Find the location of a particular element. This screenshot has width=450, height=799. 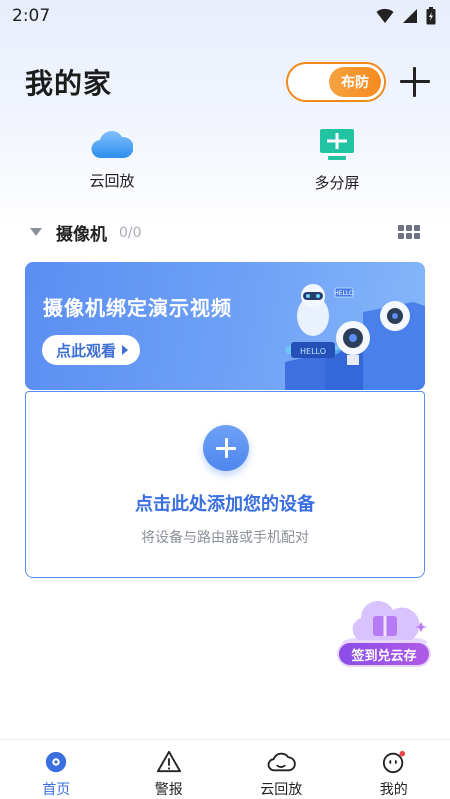

page-title: 我的家 is located at coordinates (69, 83).